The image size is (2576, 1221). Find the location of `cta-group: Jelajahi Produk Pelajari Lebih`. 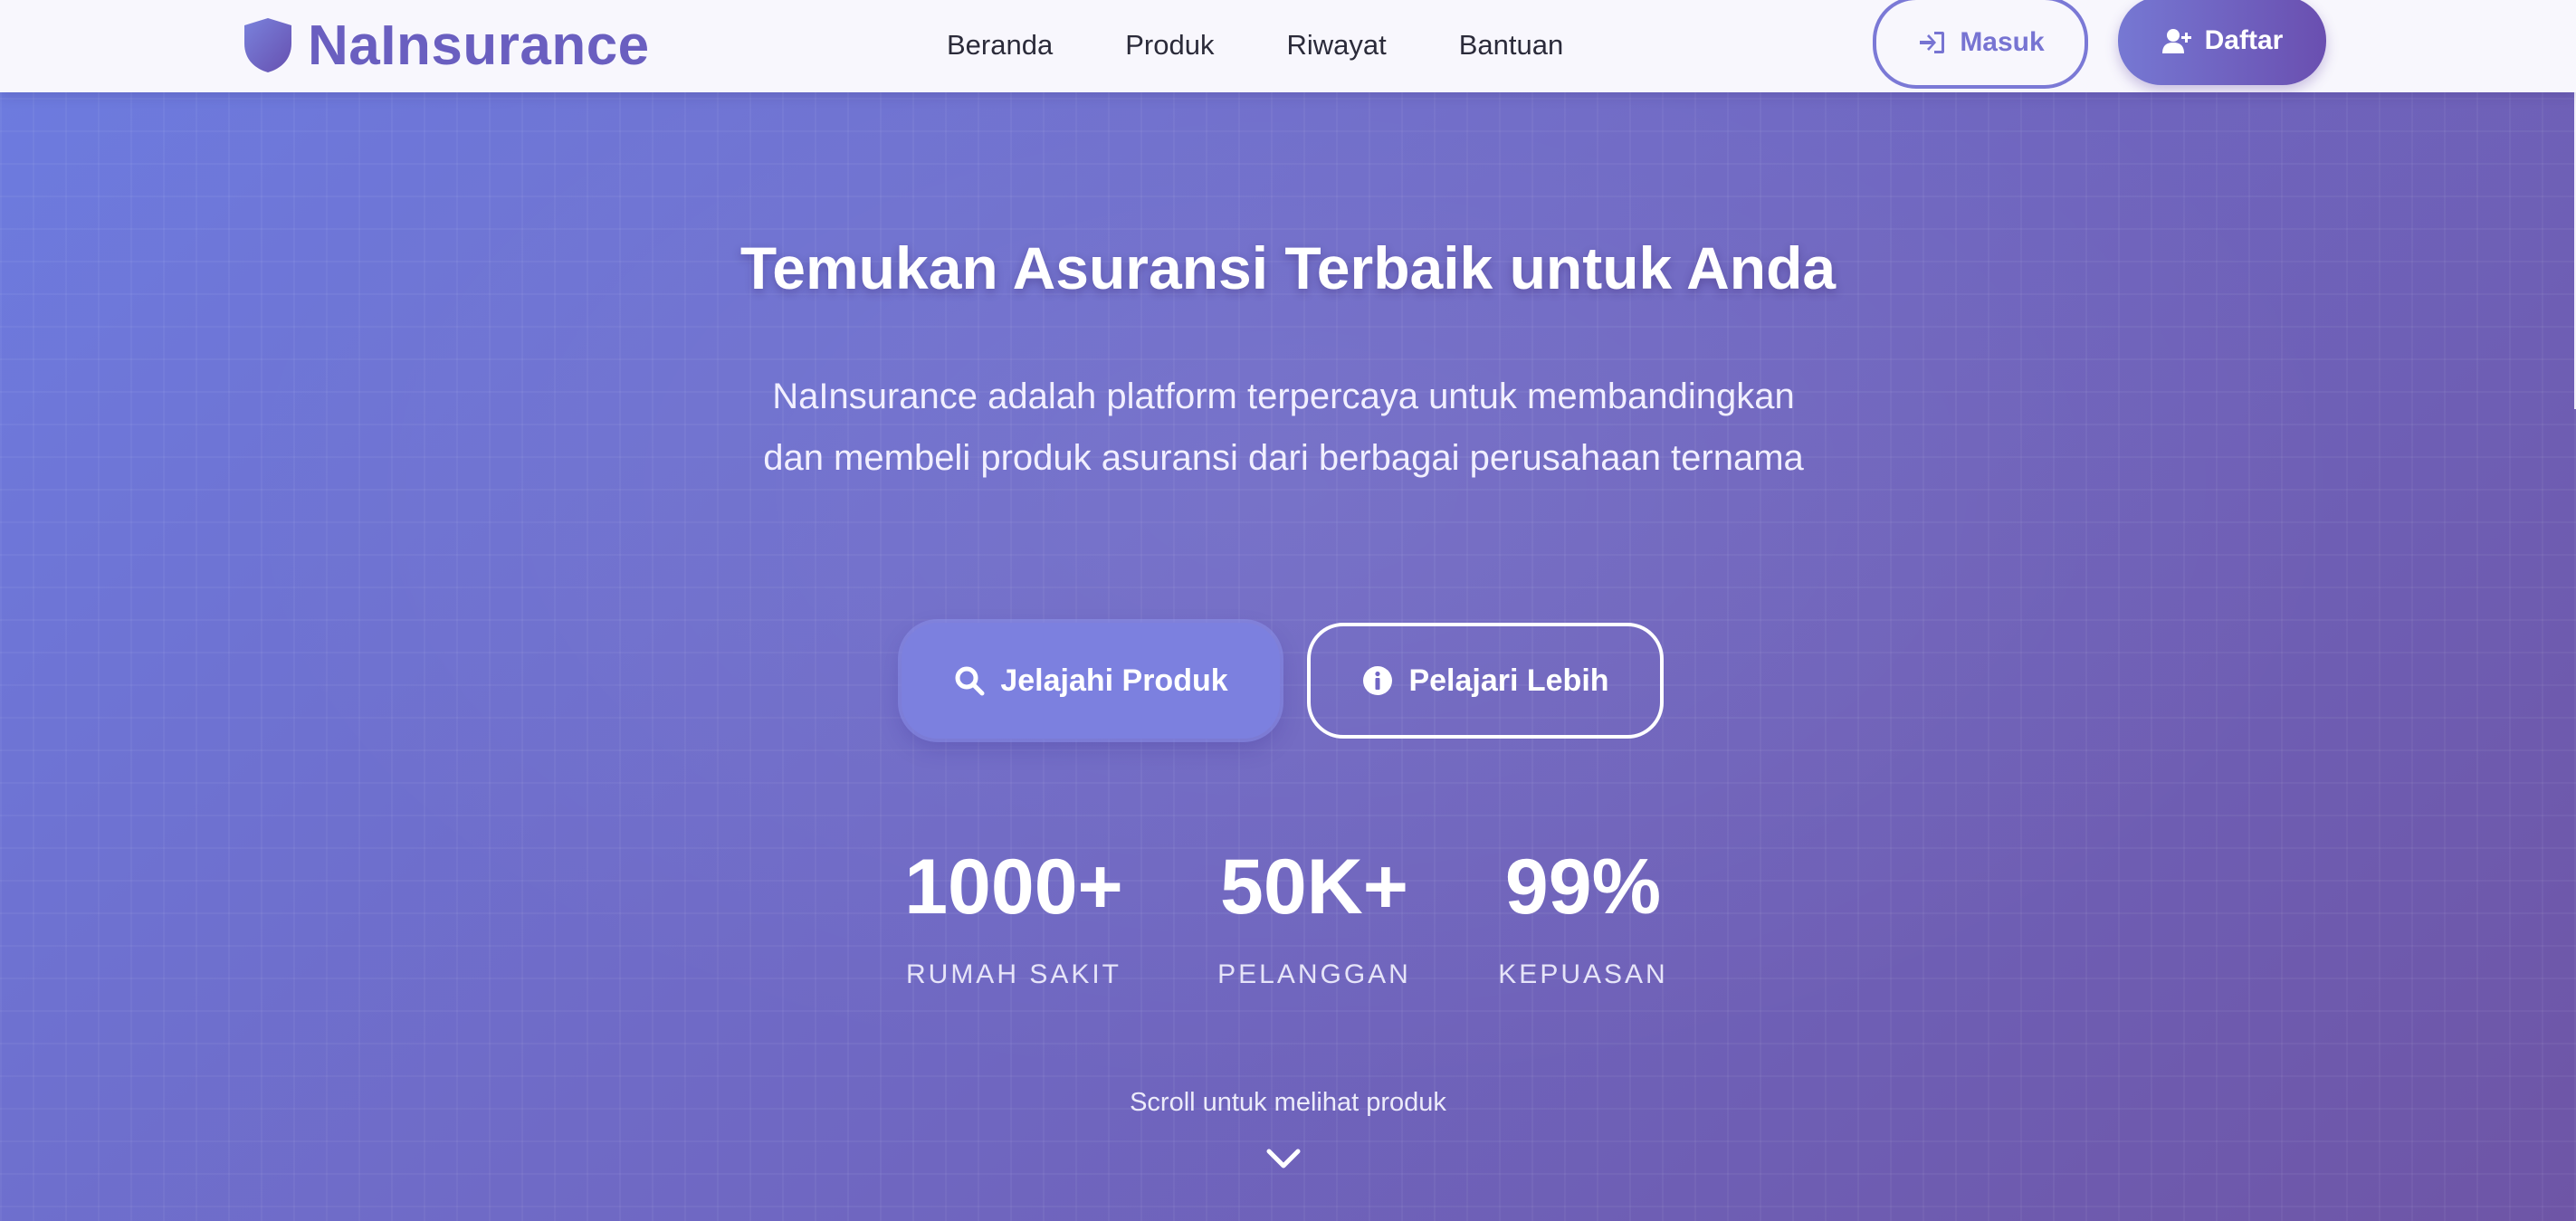

cta-group: Jelajahi Produk Pelajari Lebih is located at coordinates (1288, 681).